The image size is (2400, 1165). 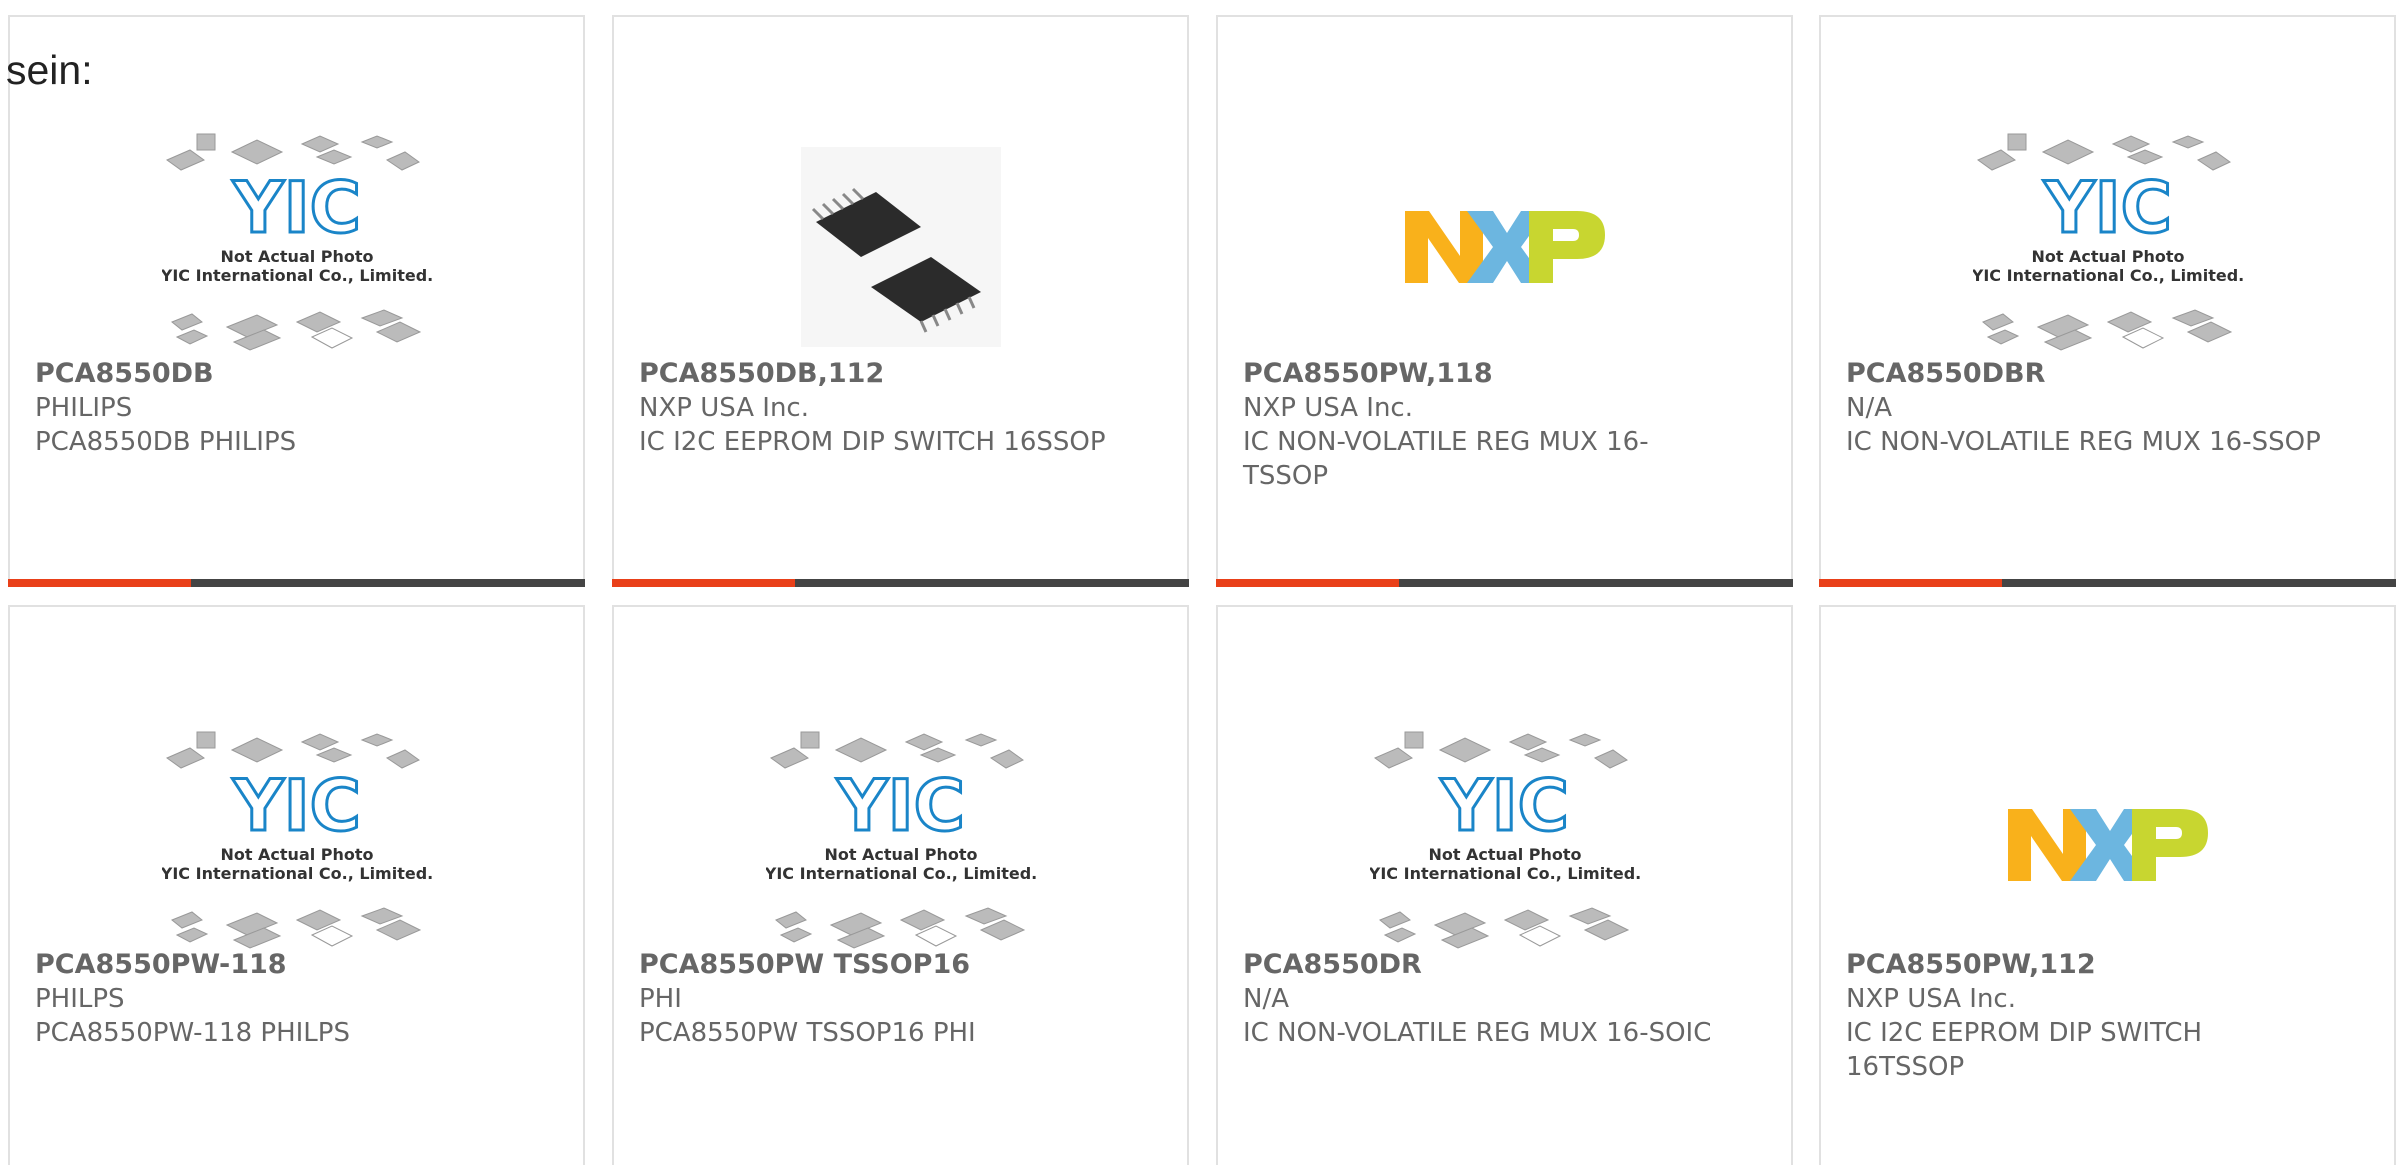 What do you see at coordinates (166, 442) in the screenshot?
I see `description: PCA8550DB PHILIPS` at bounding box center [166, 442].